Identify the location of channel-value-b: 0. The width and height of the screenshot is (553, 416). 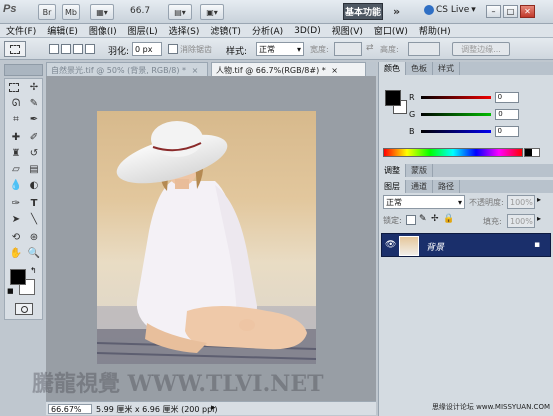
(506, 131).